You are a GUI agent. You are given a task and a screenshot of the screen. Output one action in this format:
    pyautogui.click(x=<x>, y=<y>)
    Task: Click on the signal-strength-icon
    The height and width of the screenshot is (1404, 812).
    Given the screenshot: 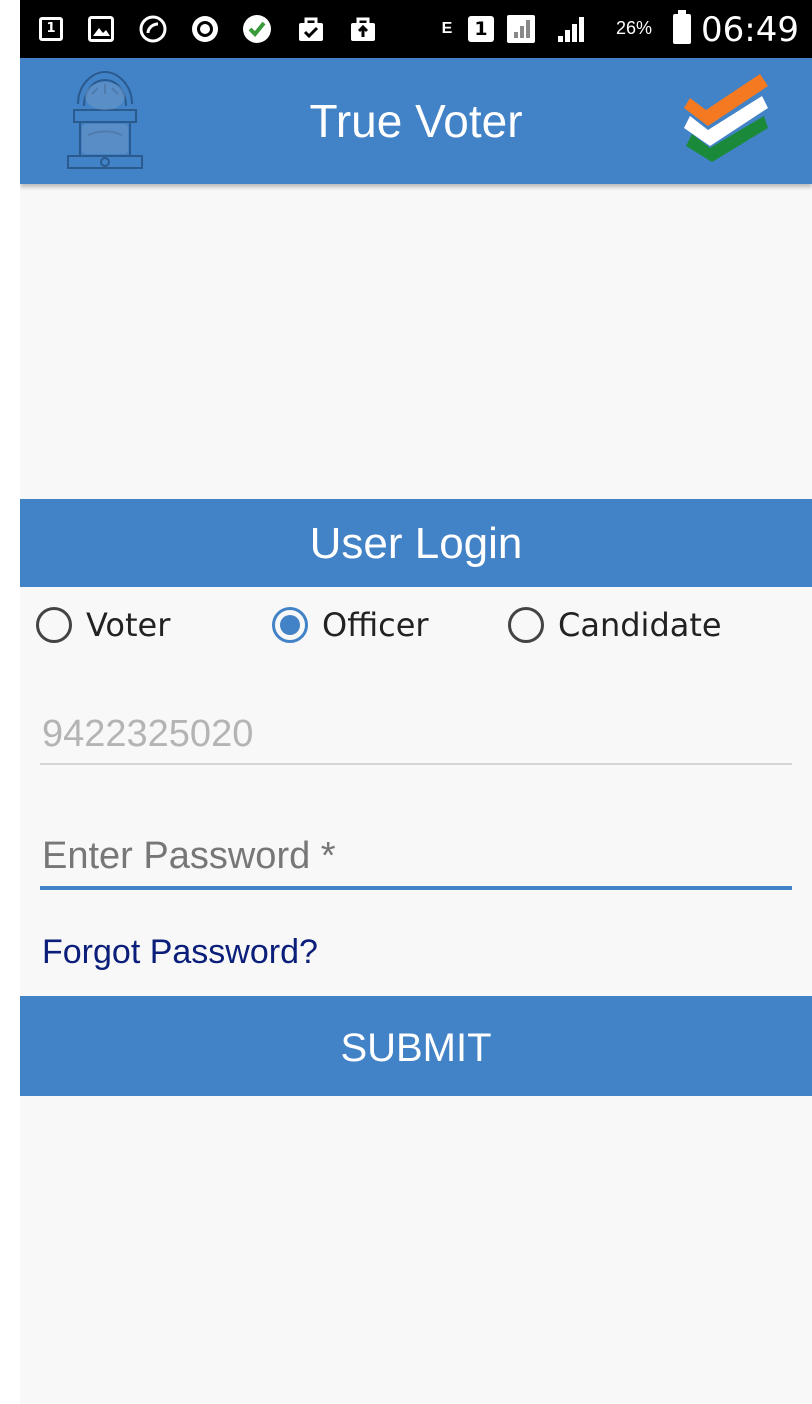 What is the action you would take?
    pyautogui.click(x=571, y=29)
    